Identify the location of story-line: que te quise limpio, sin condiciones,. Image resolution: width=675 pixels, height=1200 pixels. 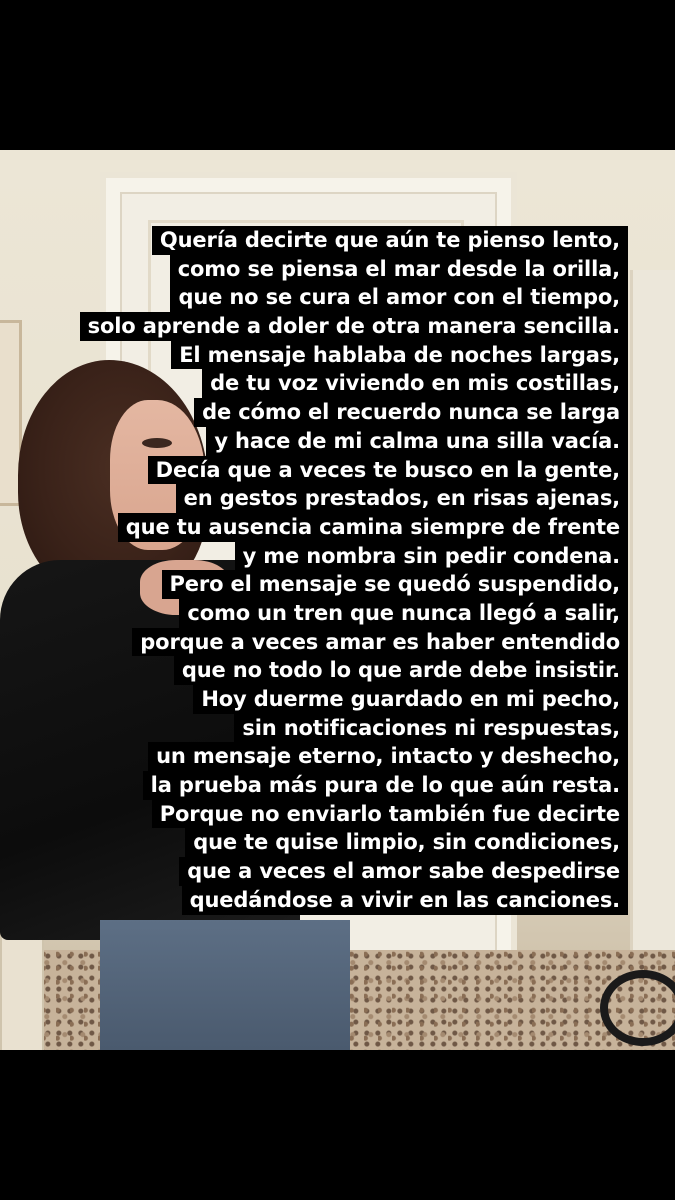
(337, 843).